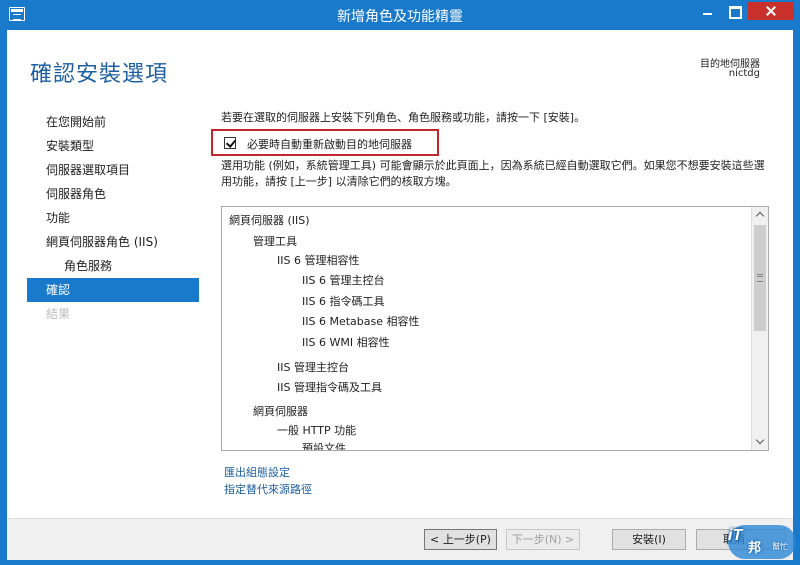 The height and width of the screenshot is (565, 800). Describe the element at coordinates (275, 241) in the screenshot. I see `list-item: 管理工具` at that location.